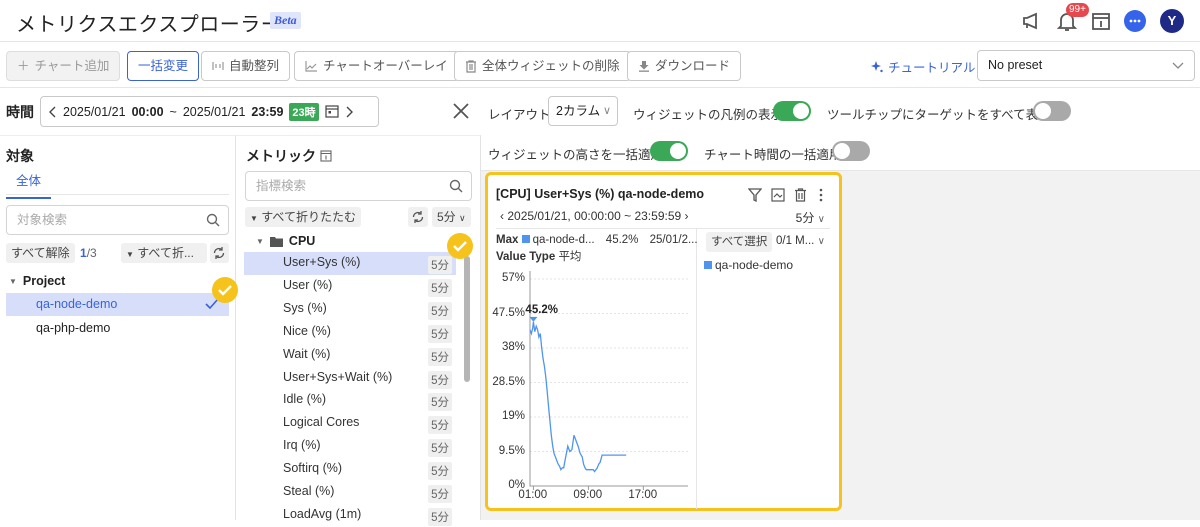 The width and height of the screenshot is (1200, 527). Describe the element at coordinates (1086, 65) in the screenshot. I see `preset-select: No preset` at that location.